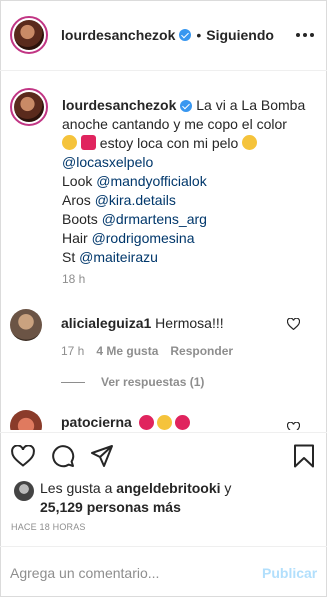 The height and width of the screenshot is (599, 329). Describe the element at coordinates (125, 573) in the screenshot. I see `comment-input` at that location.